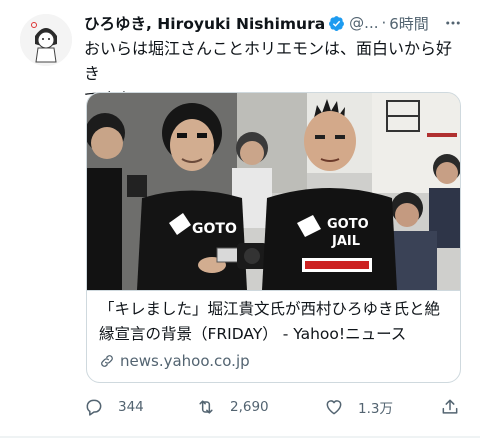 The width and height of the screenshot is (480, 438). What do you see at coordinates (275, 407) in the screenshot?
I see `action-bar: 344 2,690 1.3万` at bounding box center [275, 407].